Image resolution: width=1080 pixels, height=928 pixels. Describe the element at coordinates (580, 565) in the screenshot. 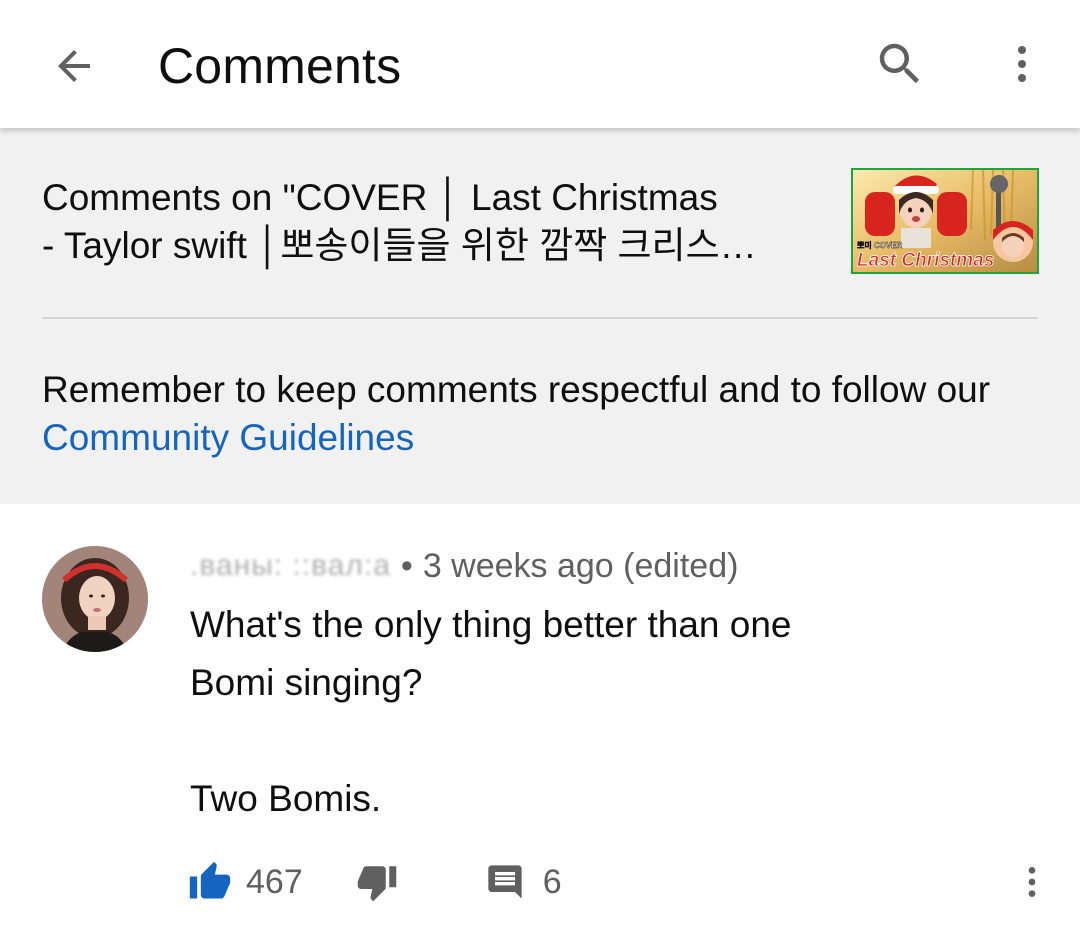

I see `comment-time: 3 weeks ago (edited)` at that location.